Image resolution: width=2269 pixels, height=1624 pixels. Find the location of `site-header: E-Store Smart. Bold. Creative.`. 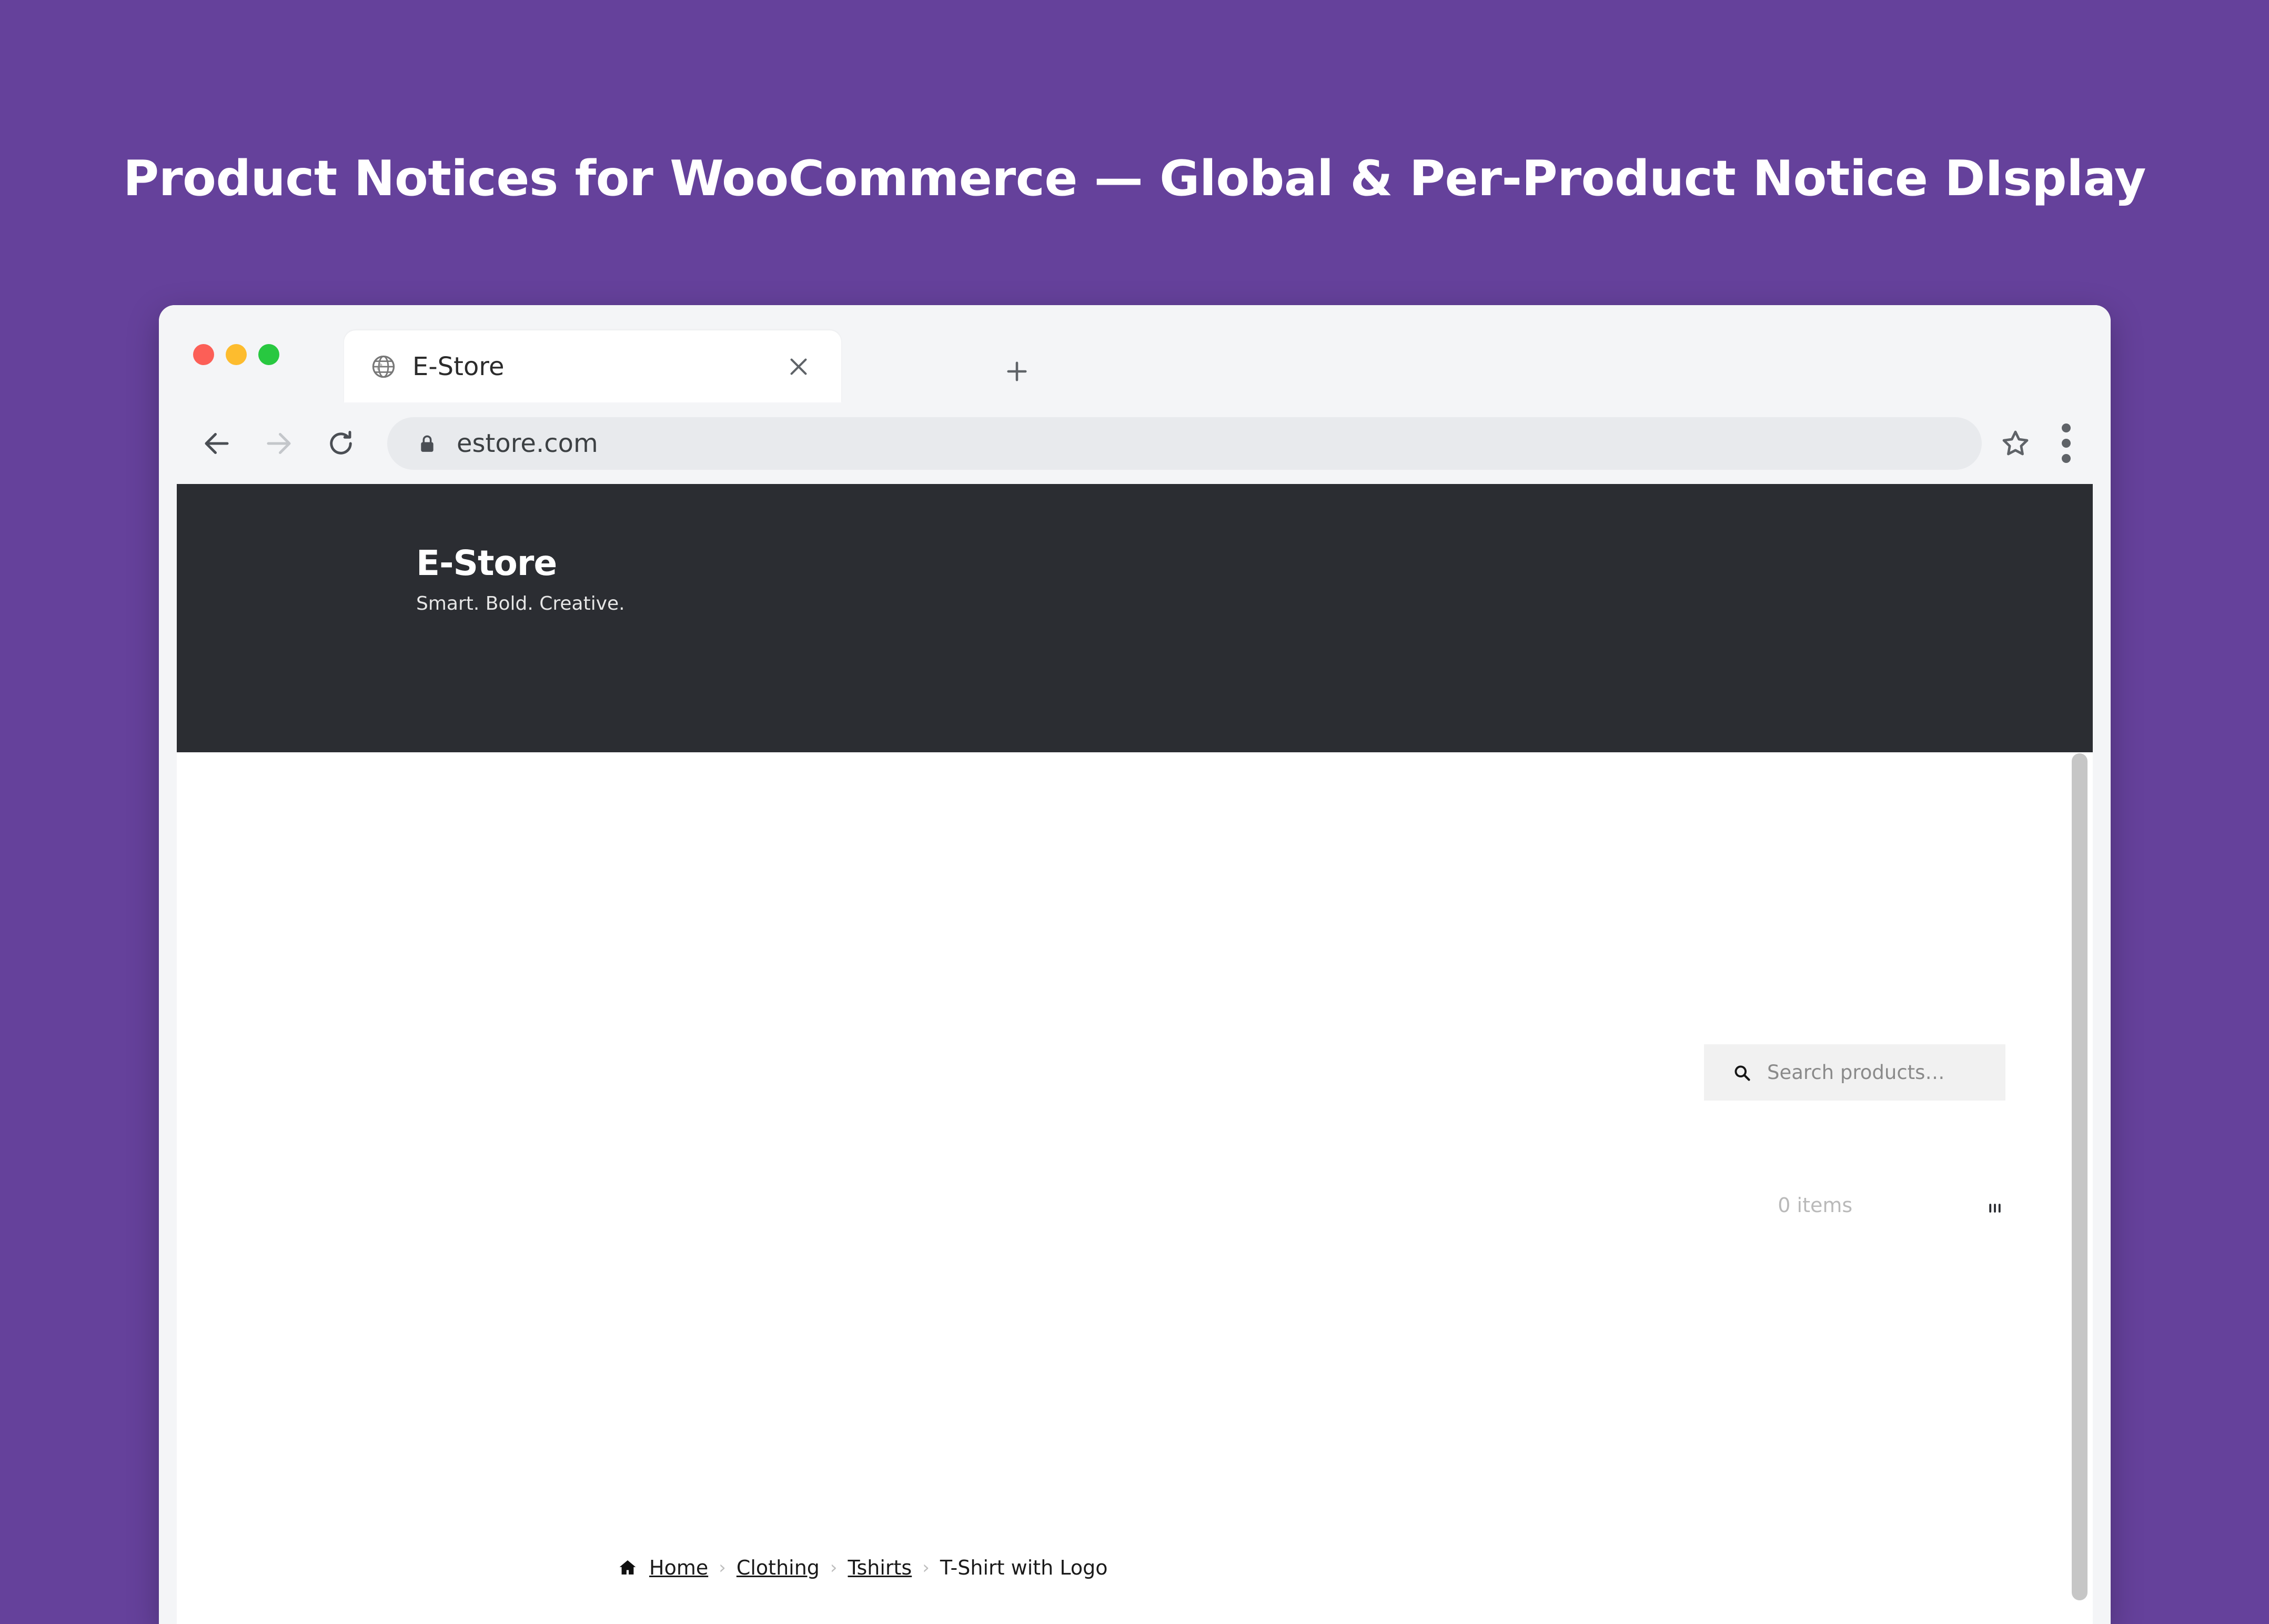

site-header: E-Store Smart. Bold. Creative. is located at coordinates (1135, 618).